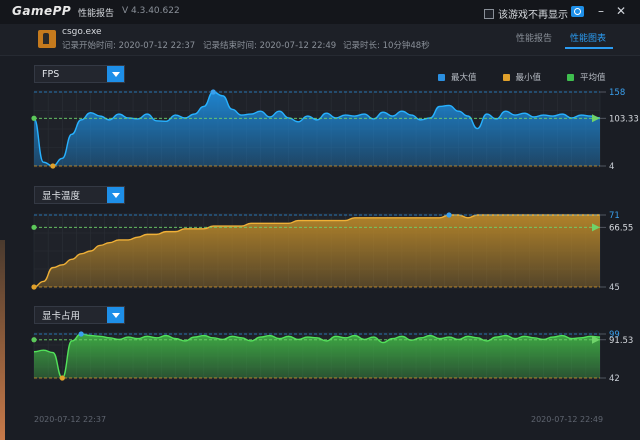  I want to click on legend-avg-label: 平均值, so click(593, 78).